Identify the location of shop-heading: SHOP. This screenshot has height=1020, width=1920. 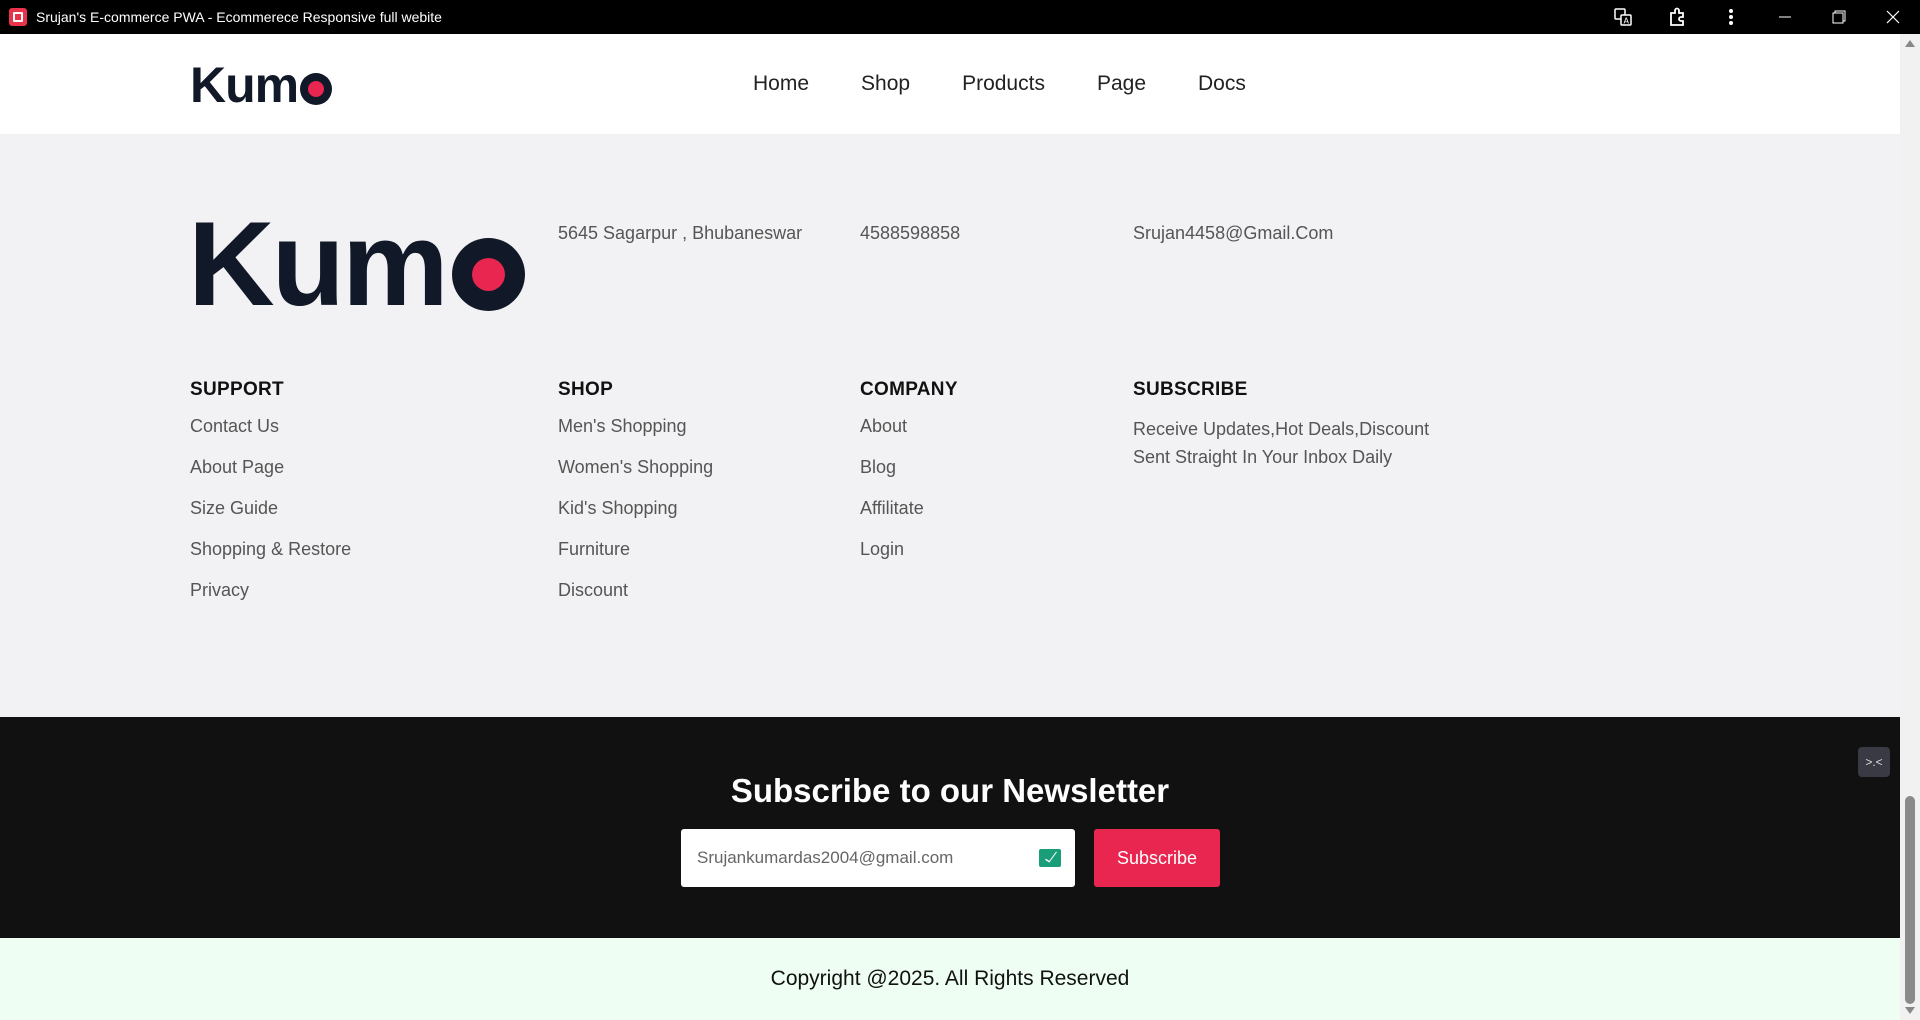
(586, 389).